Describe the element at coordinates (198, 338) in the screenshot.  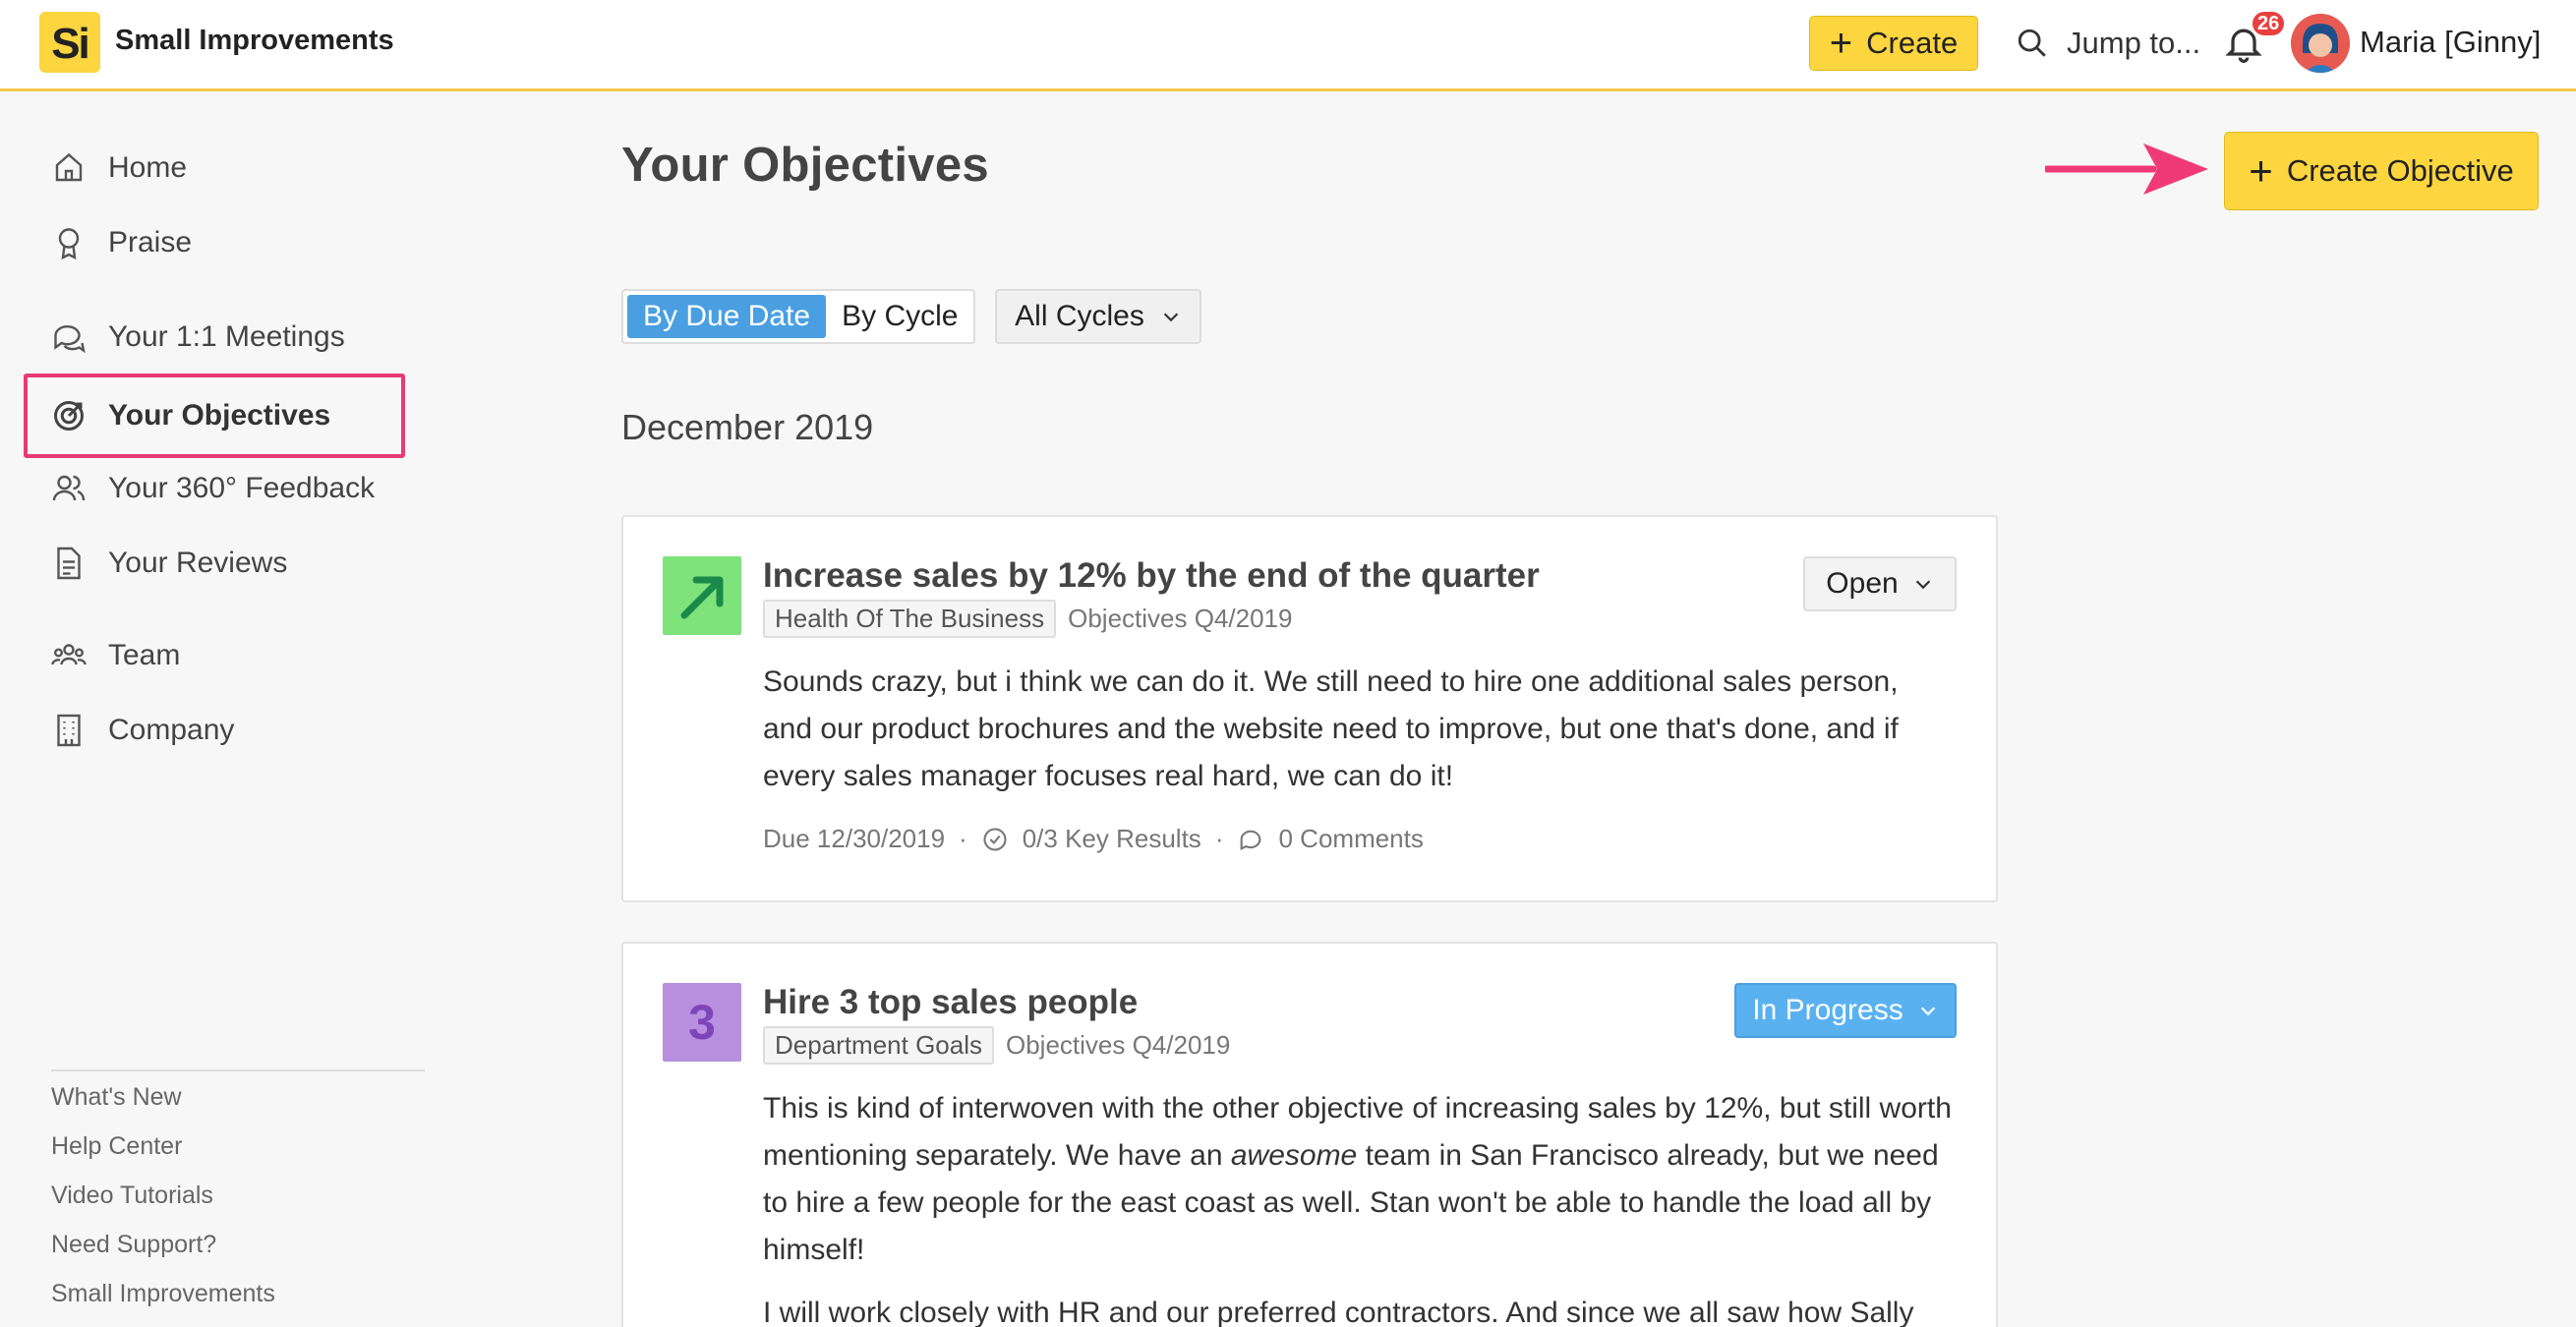
I see `sidebar-item-meetings: Your 1:1 Meetings` at that location.